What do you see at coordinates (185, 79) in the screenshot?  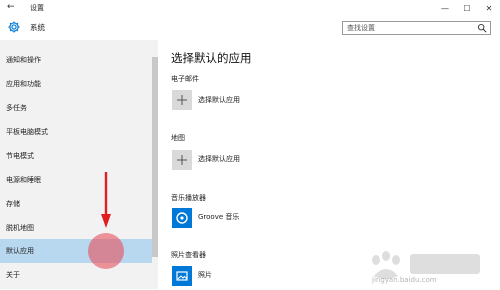 I see `section-heading-email: 电子邮件` at bounding box center [185, 79].